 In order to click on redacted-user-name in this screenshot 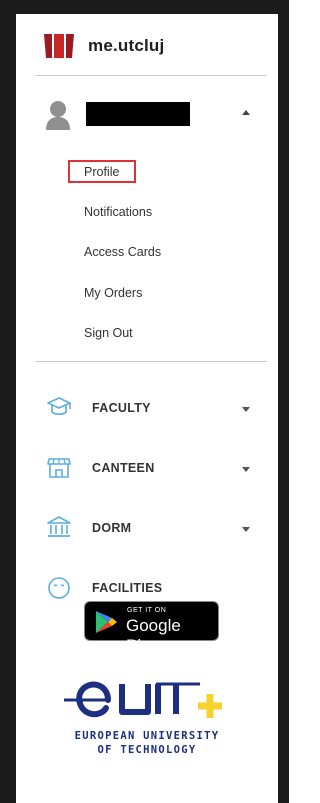, I will do `click(138, 114)`.